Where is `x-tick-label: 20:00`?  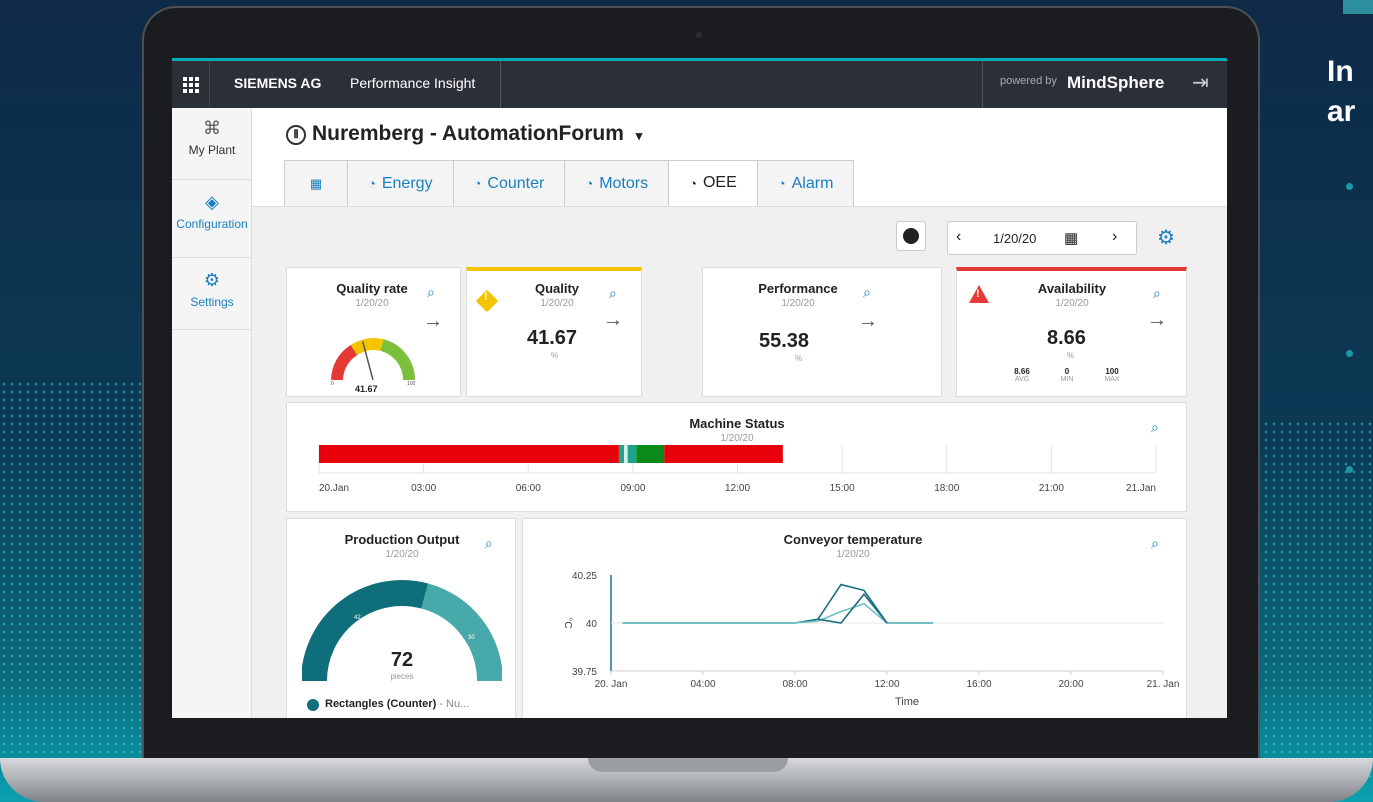
x-tick-label: 20:00 is located at coordinates (1070, 684).